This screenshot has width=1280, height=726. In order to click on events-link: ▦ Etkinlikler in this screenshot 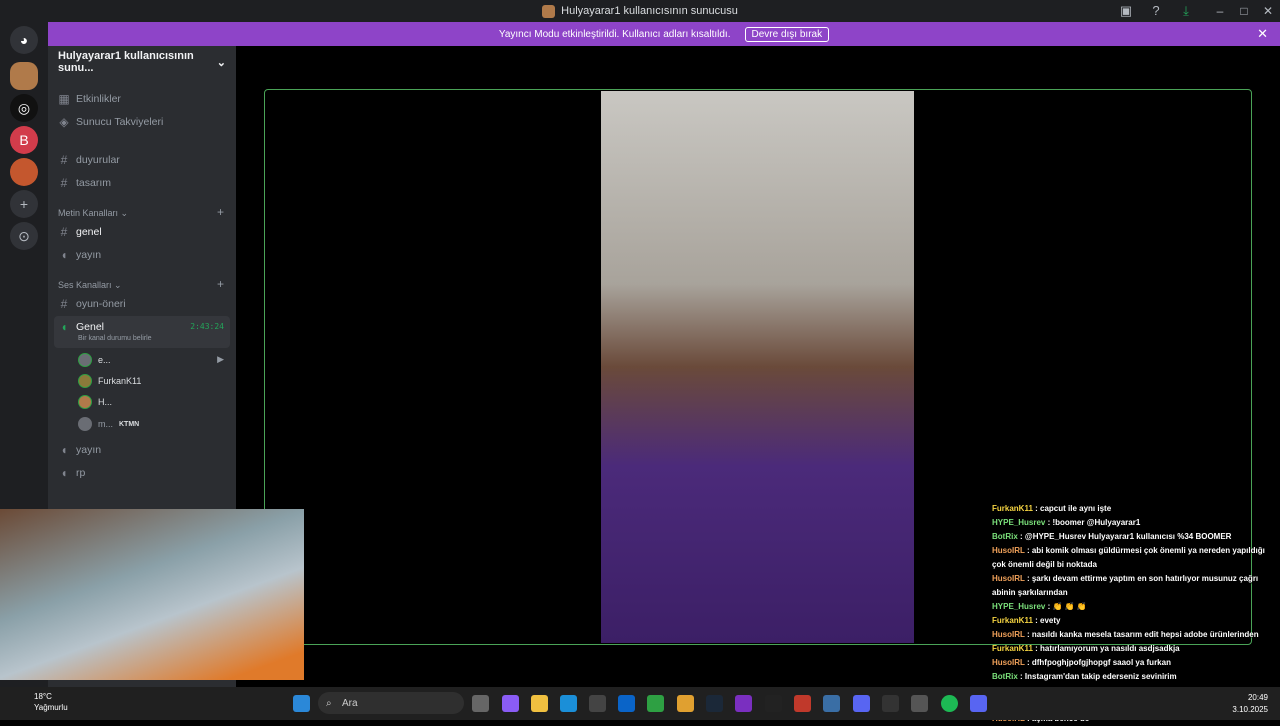, I will do `click(89, 99)`.